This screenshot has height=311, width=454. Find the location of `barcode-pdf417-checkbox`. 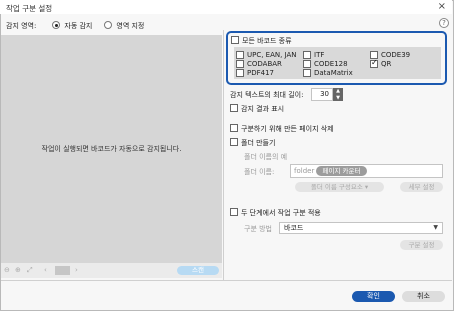

barcode-pdf417-checkbox is located at coordinates (240, 73).